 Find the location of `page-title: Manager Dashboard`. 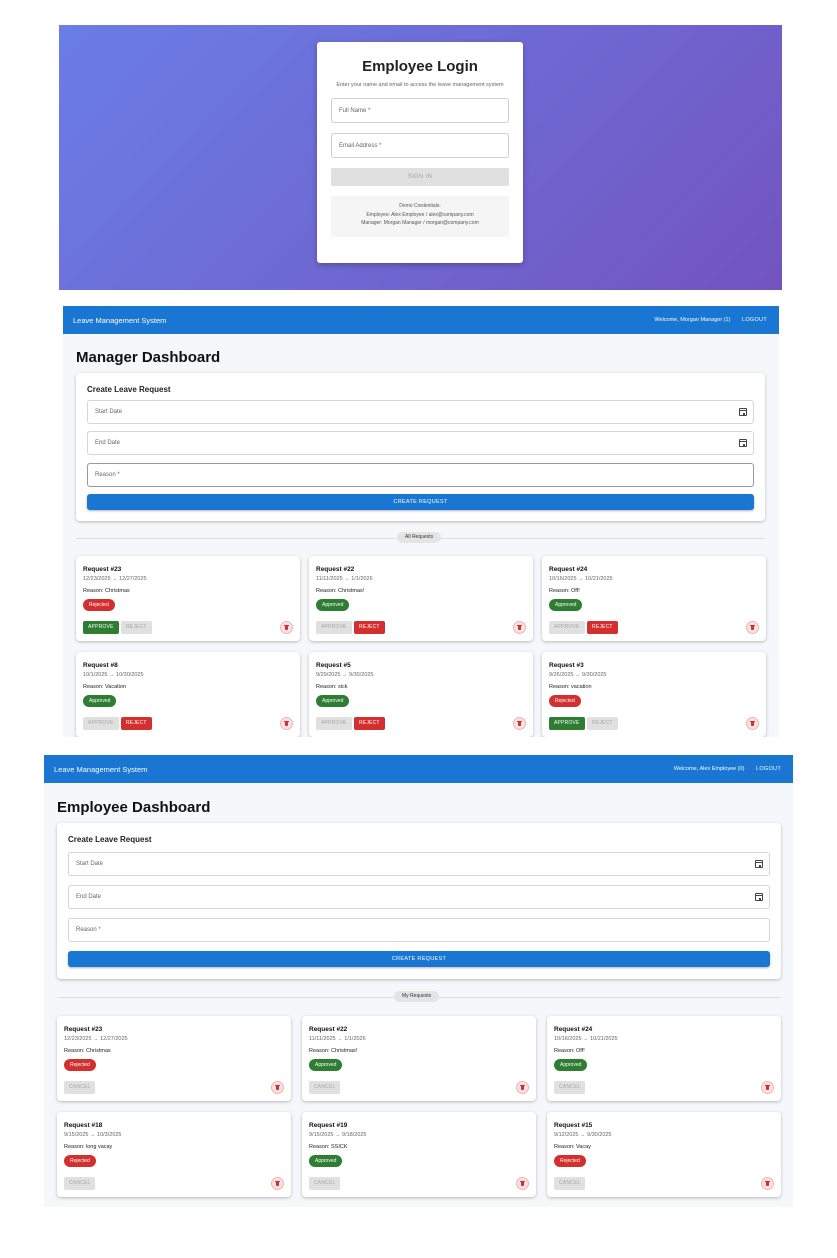

page-title: Manager Dashboard is located at coordinates (148, 357).